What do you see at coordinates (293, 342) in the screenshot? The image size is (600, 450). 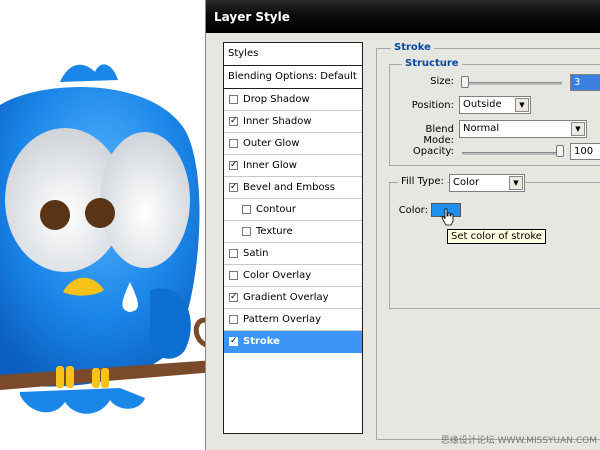 I see `style-item-stroke: Stroke` at bounding box center [293, 342].